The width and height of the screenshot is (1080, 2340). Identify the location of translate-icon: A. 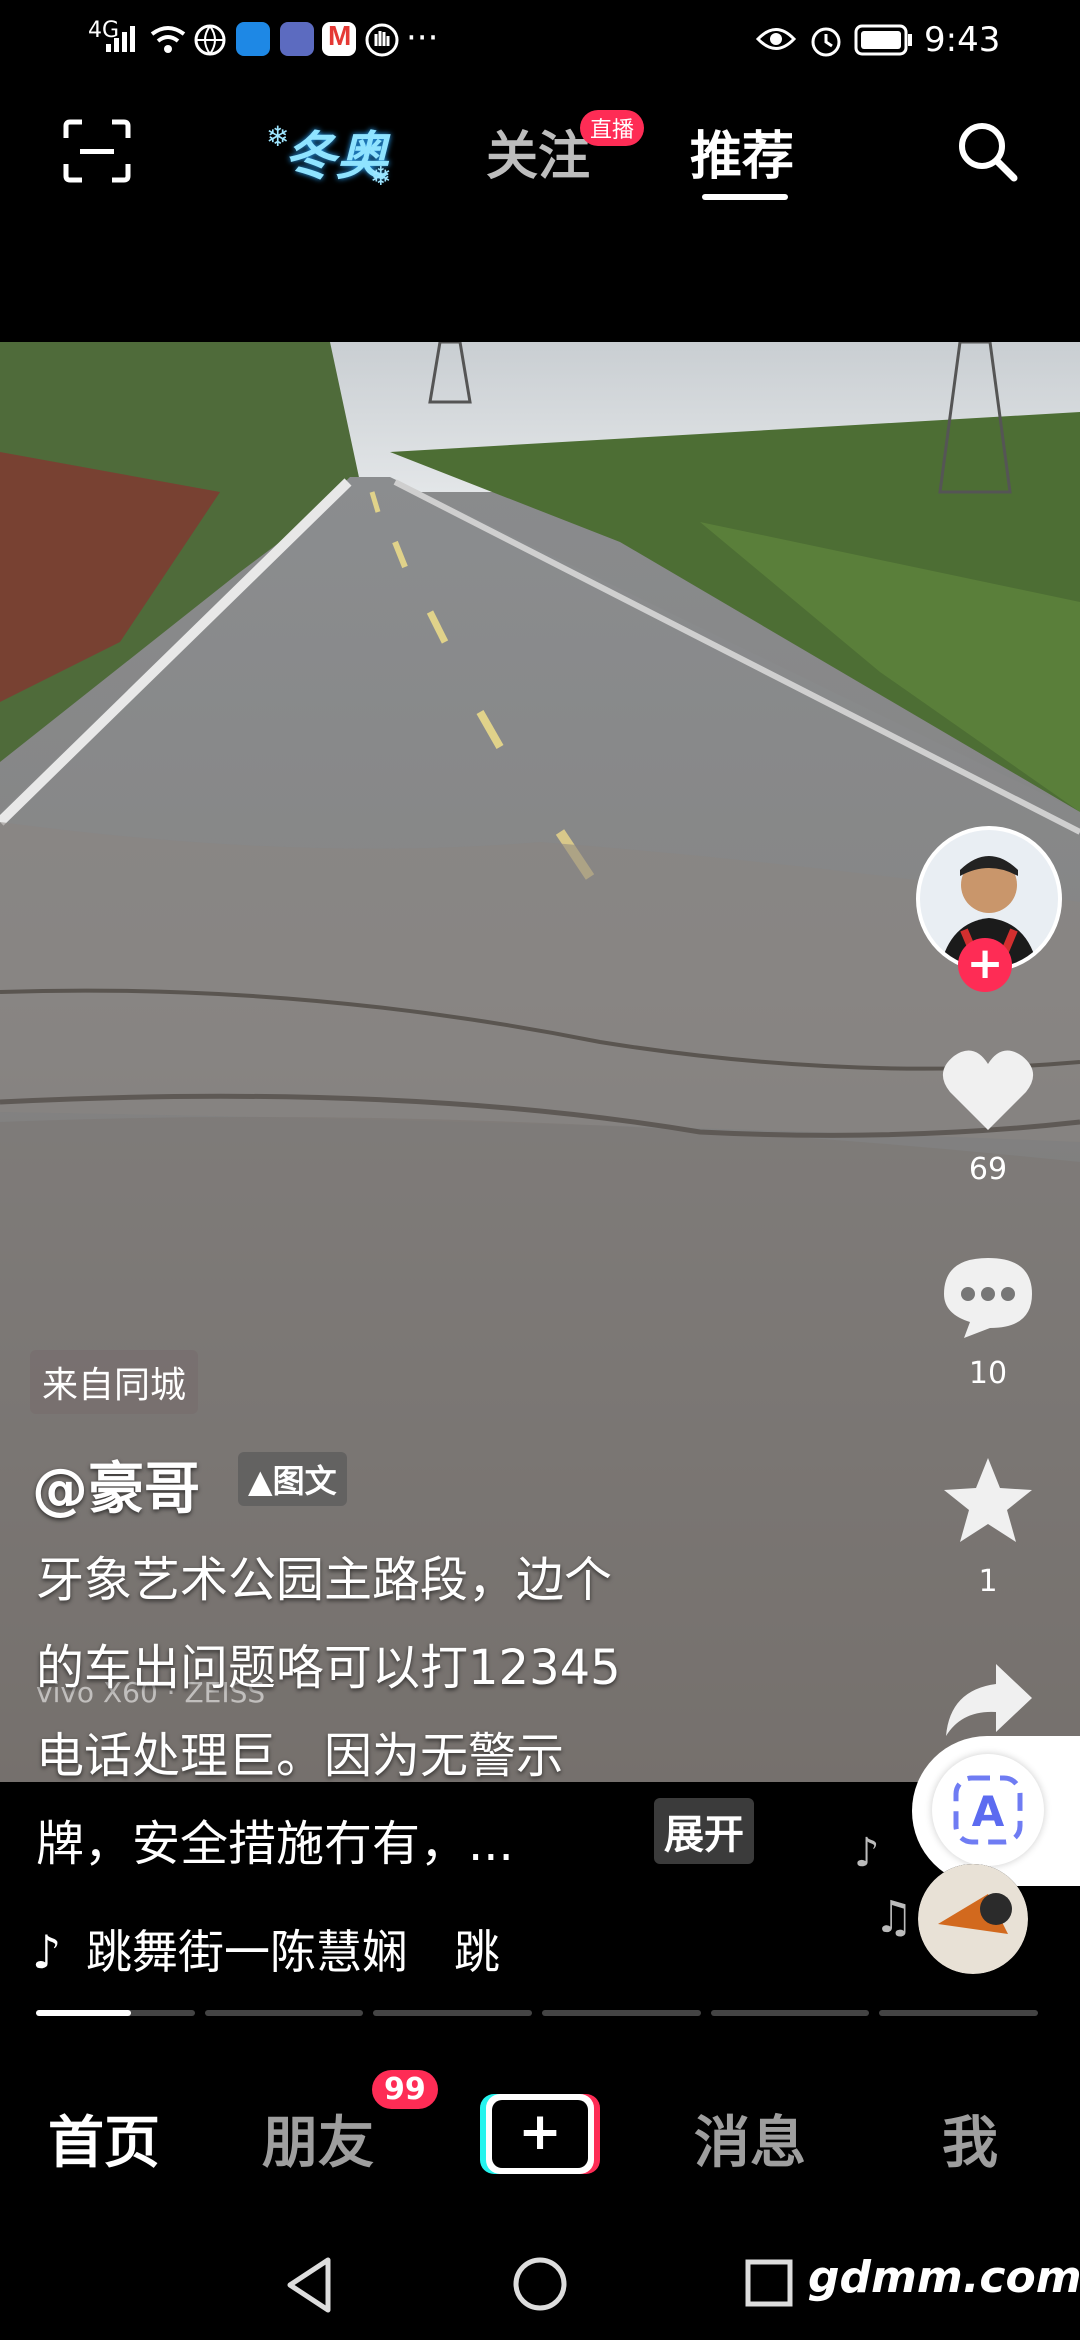
(988, 1810).